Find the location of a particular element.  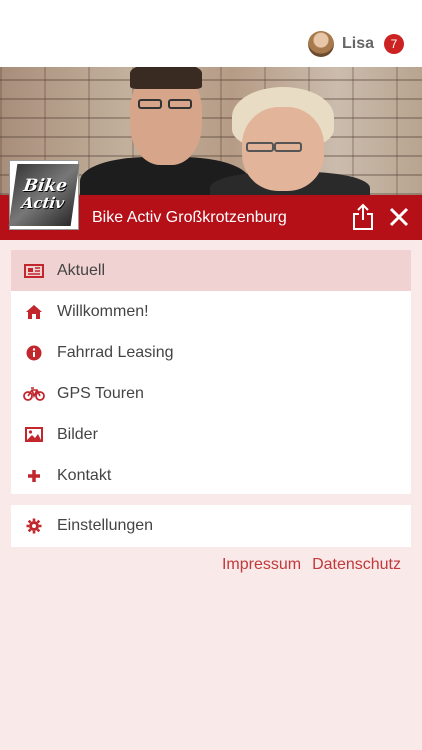

user-name: Lisa is located at coordinates (358, 44).